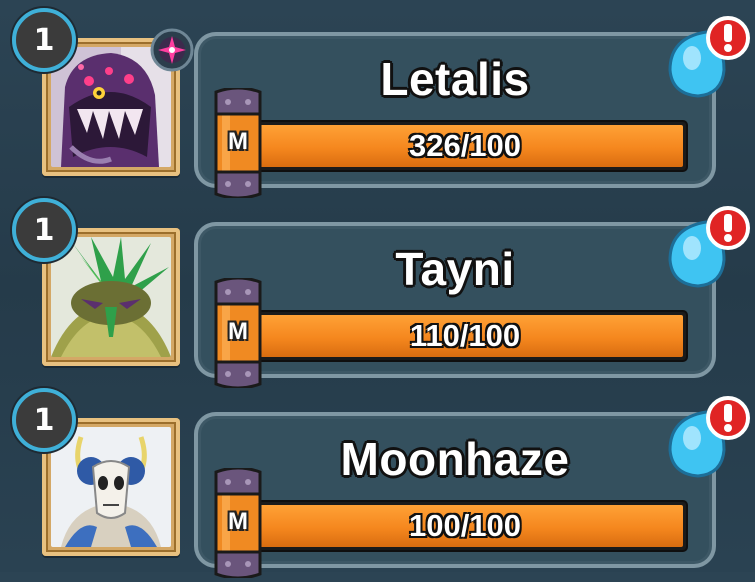  I want to click on tayni-portrait, so click(111, 297).